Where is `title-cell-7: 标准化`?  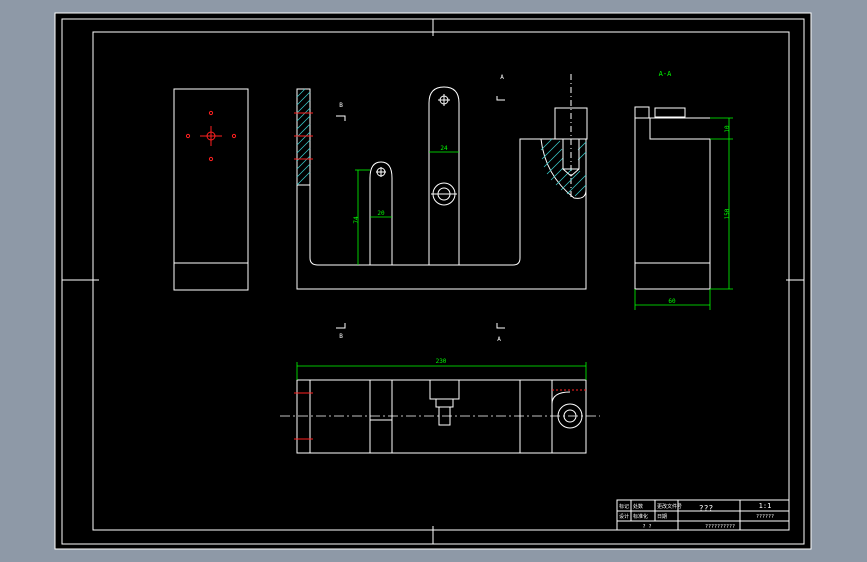
title-cell-7: 标准化 is located at coordinates (640, 516).